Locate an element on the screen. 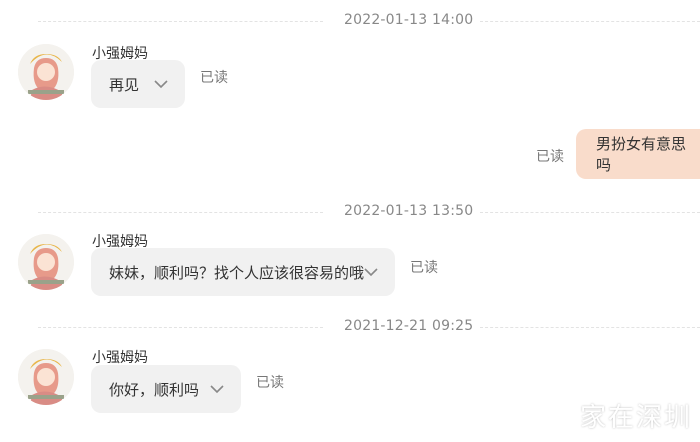 The width and height of the screenshot is (700, 442). timestamp-divider: 2021-12-21 09:25 is located at coordinates (350, 327).